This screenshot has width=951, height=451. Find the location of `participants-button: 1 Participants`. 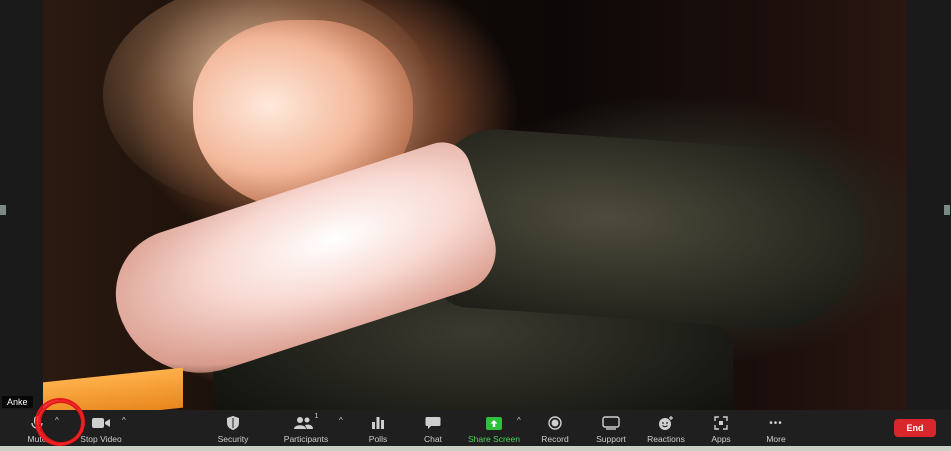

participants-button: 1 Participants is located at coordinates (306, 428).